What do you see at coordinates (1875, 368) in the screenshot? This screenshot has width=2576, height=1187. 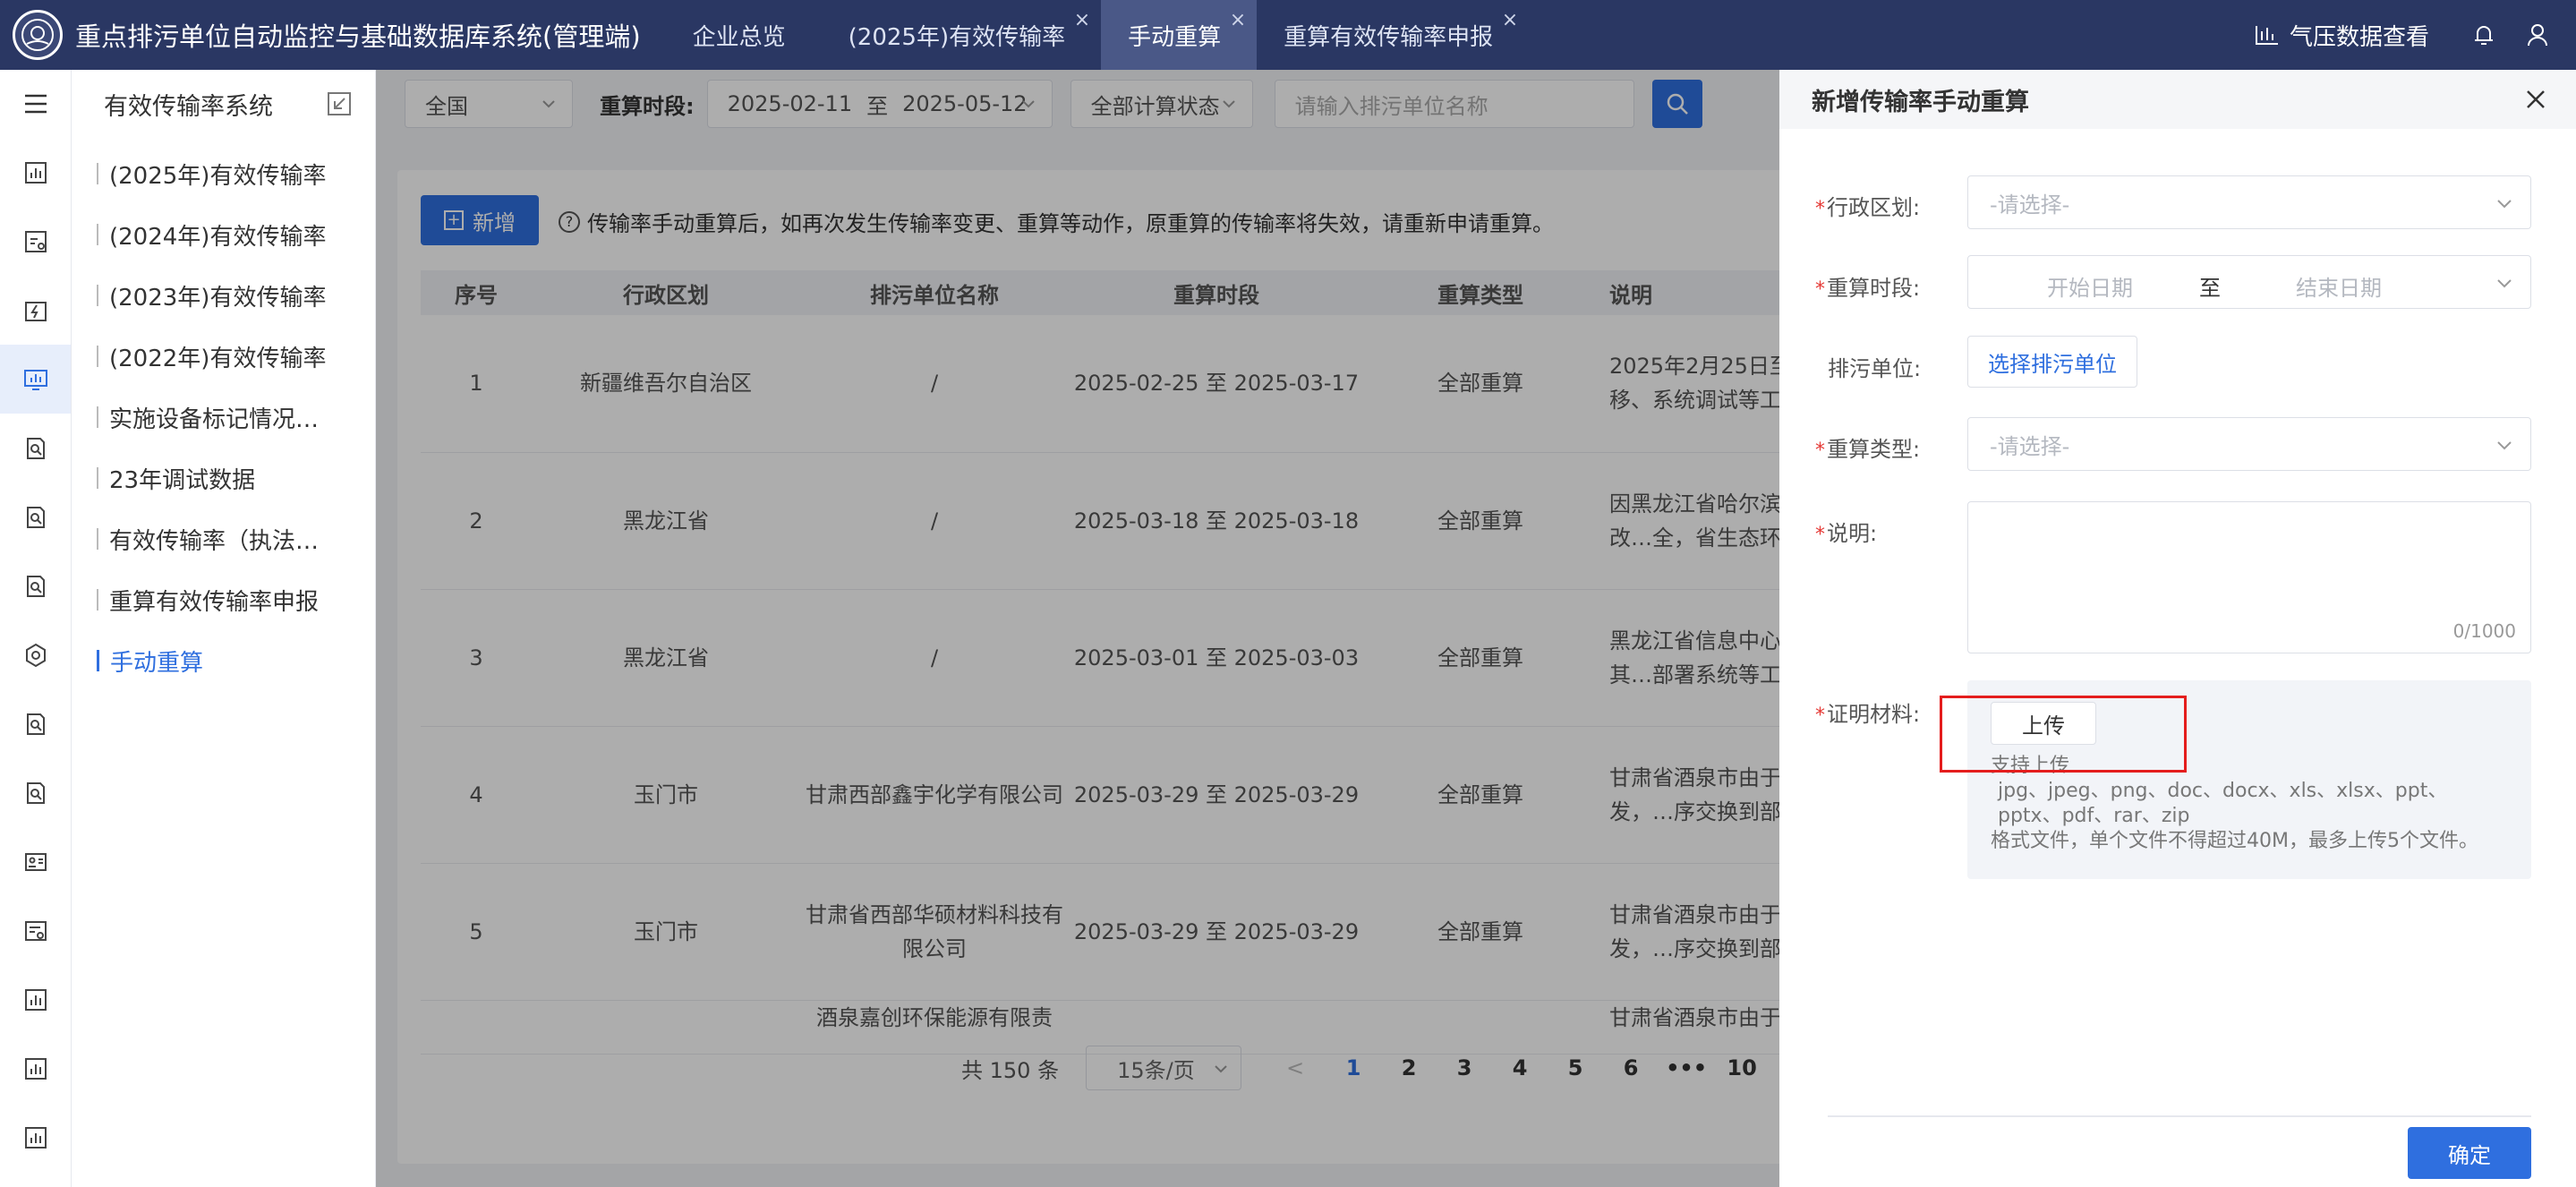 I see `unit-field-label: 排污单位:` at bounding box center [1875, 368].